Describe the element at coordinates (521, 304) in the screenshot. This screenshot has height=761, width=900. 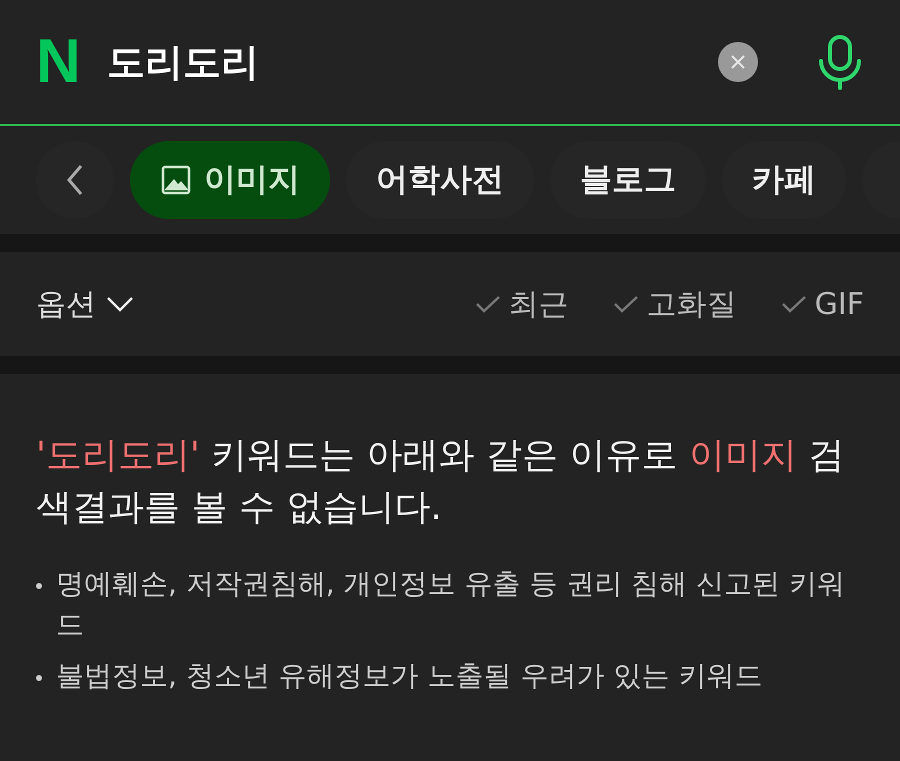
I see `filter-toggle: 최근` at that location.